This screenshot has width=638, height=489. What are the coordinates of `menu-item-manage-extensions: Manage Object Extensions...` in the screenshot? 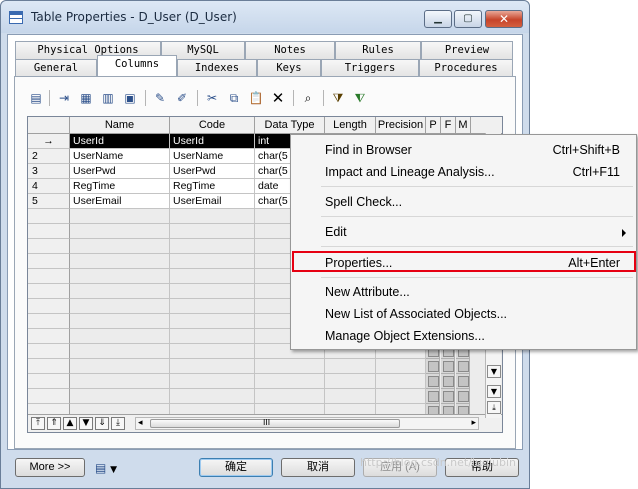 It's located at (463, 336).